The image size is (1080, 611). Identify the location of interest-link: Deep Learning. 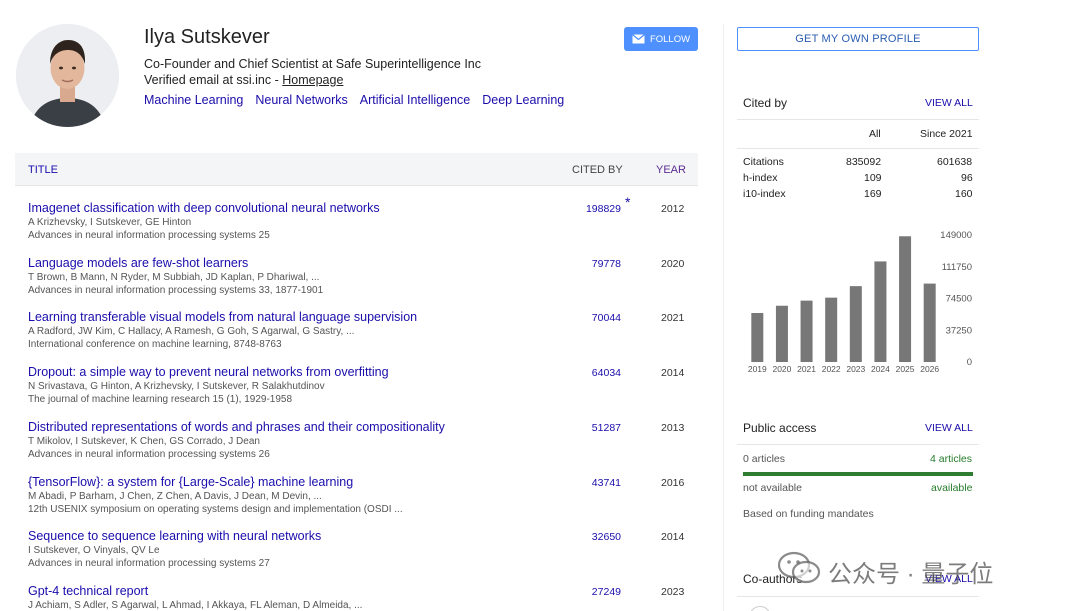
(523, 100).